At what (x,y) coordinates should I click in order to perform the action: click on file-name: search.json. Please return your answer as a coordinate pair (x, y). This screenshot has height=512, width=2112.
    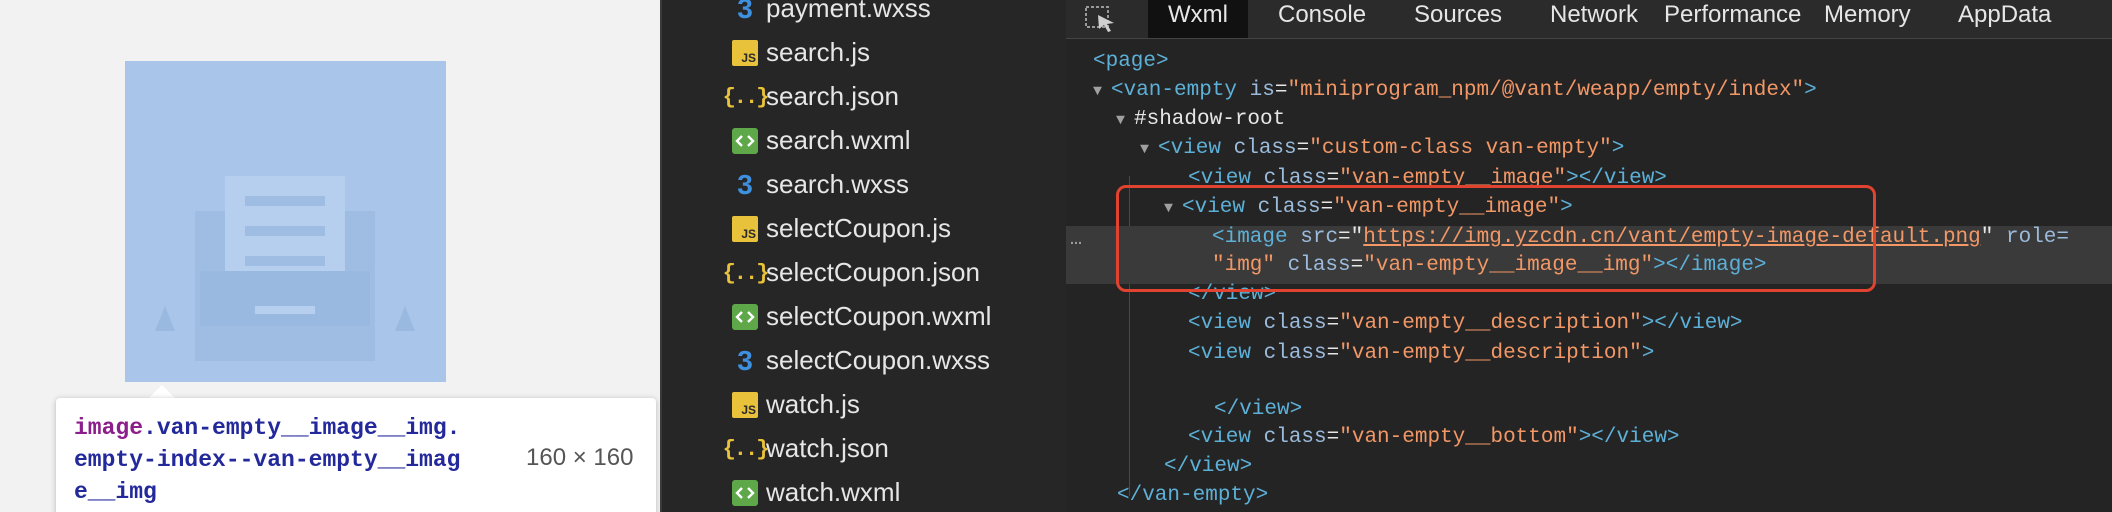
    Looking at the image, I should click on (832, 95).